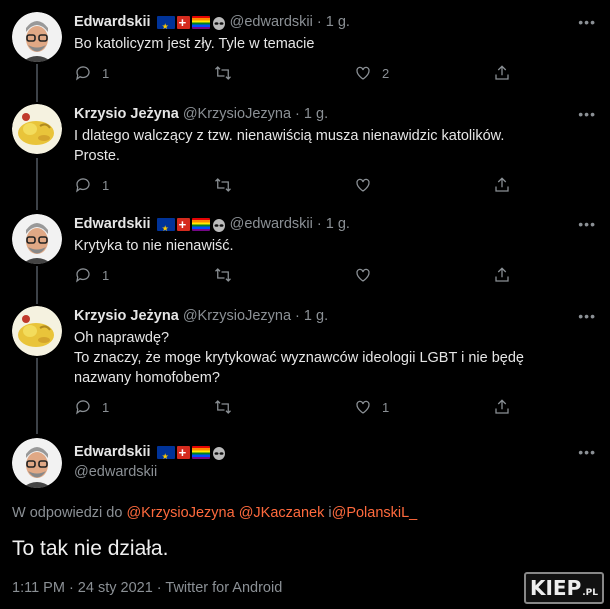 This screenshot has height=609, width=610. I want to click on tweet-actions: 1 2, so click(299, 74).